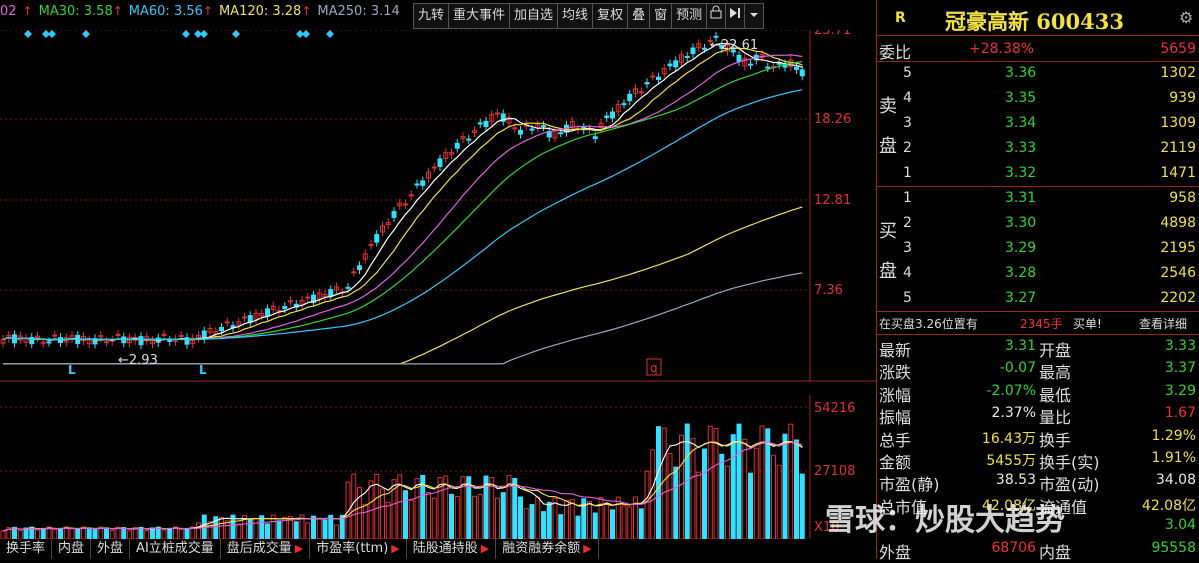 Image resolution: width=1199 pixels, height=563 pixels. Describe the element at coordinates (533, 16) in the screenshot. I see `toolbar-add-watchlist-button: 加自选` at that location.